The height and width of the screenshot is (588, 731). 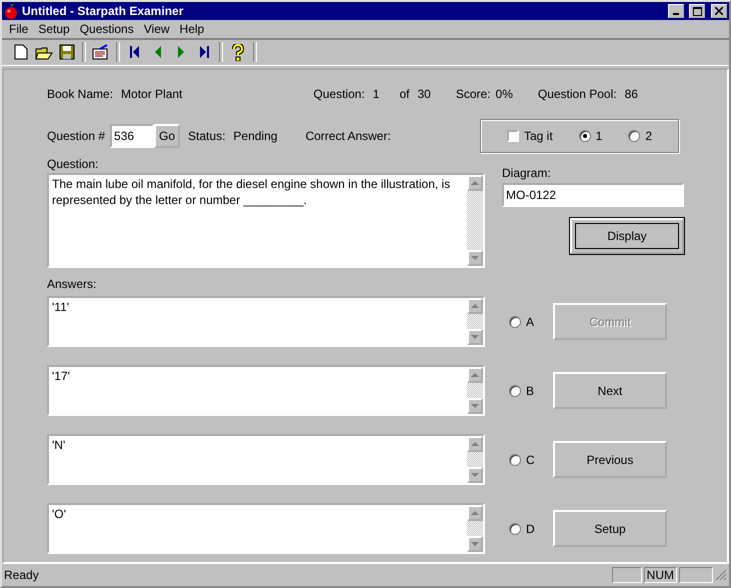 What do you see at coordinates (648, 136) in the screenshot?
I see `option-label: 2` at bounding box center [648, 136].